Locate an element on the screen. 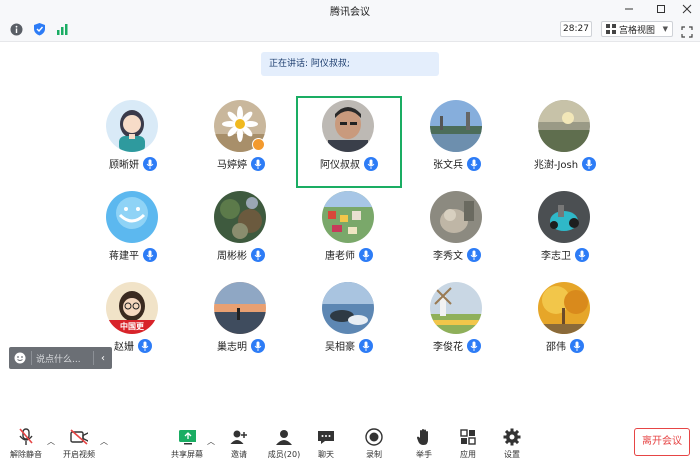  info-icon is located at coordinates (16, 29).